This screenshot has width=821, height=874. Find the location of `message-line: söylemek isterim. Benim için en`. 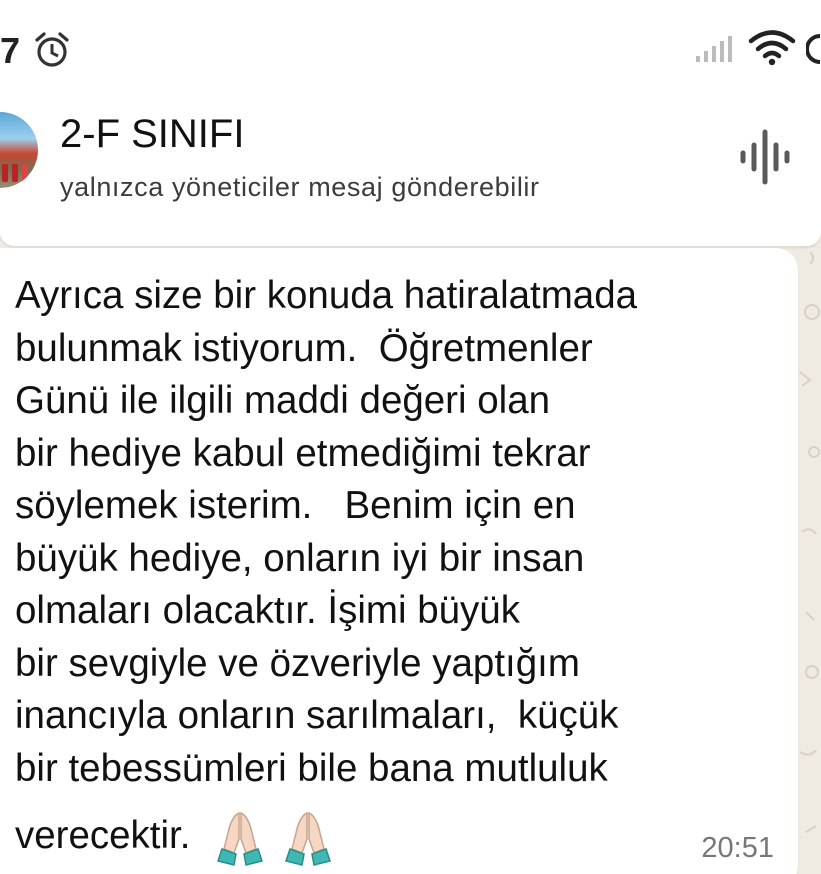

message-line: söylemek isterim. Benim için en is located at coordinates (295, 505).